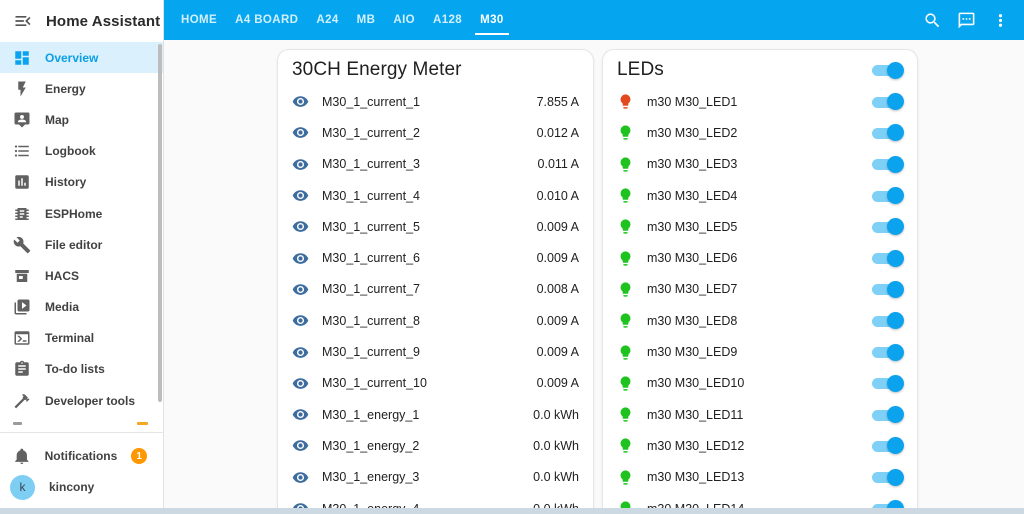  What do you see at coordinates (23, 21) in the screenshot?
I see `menu-open-icon` at bounding box center [23, 21].